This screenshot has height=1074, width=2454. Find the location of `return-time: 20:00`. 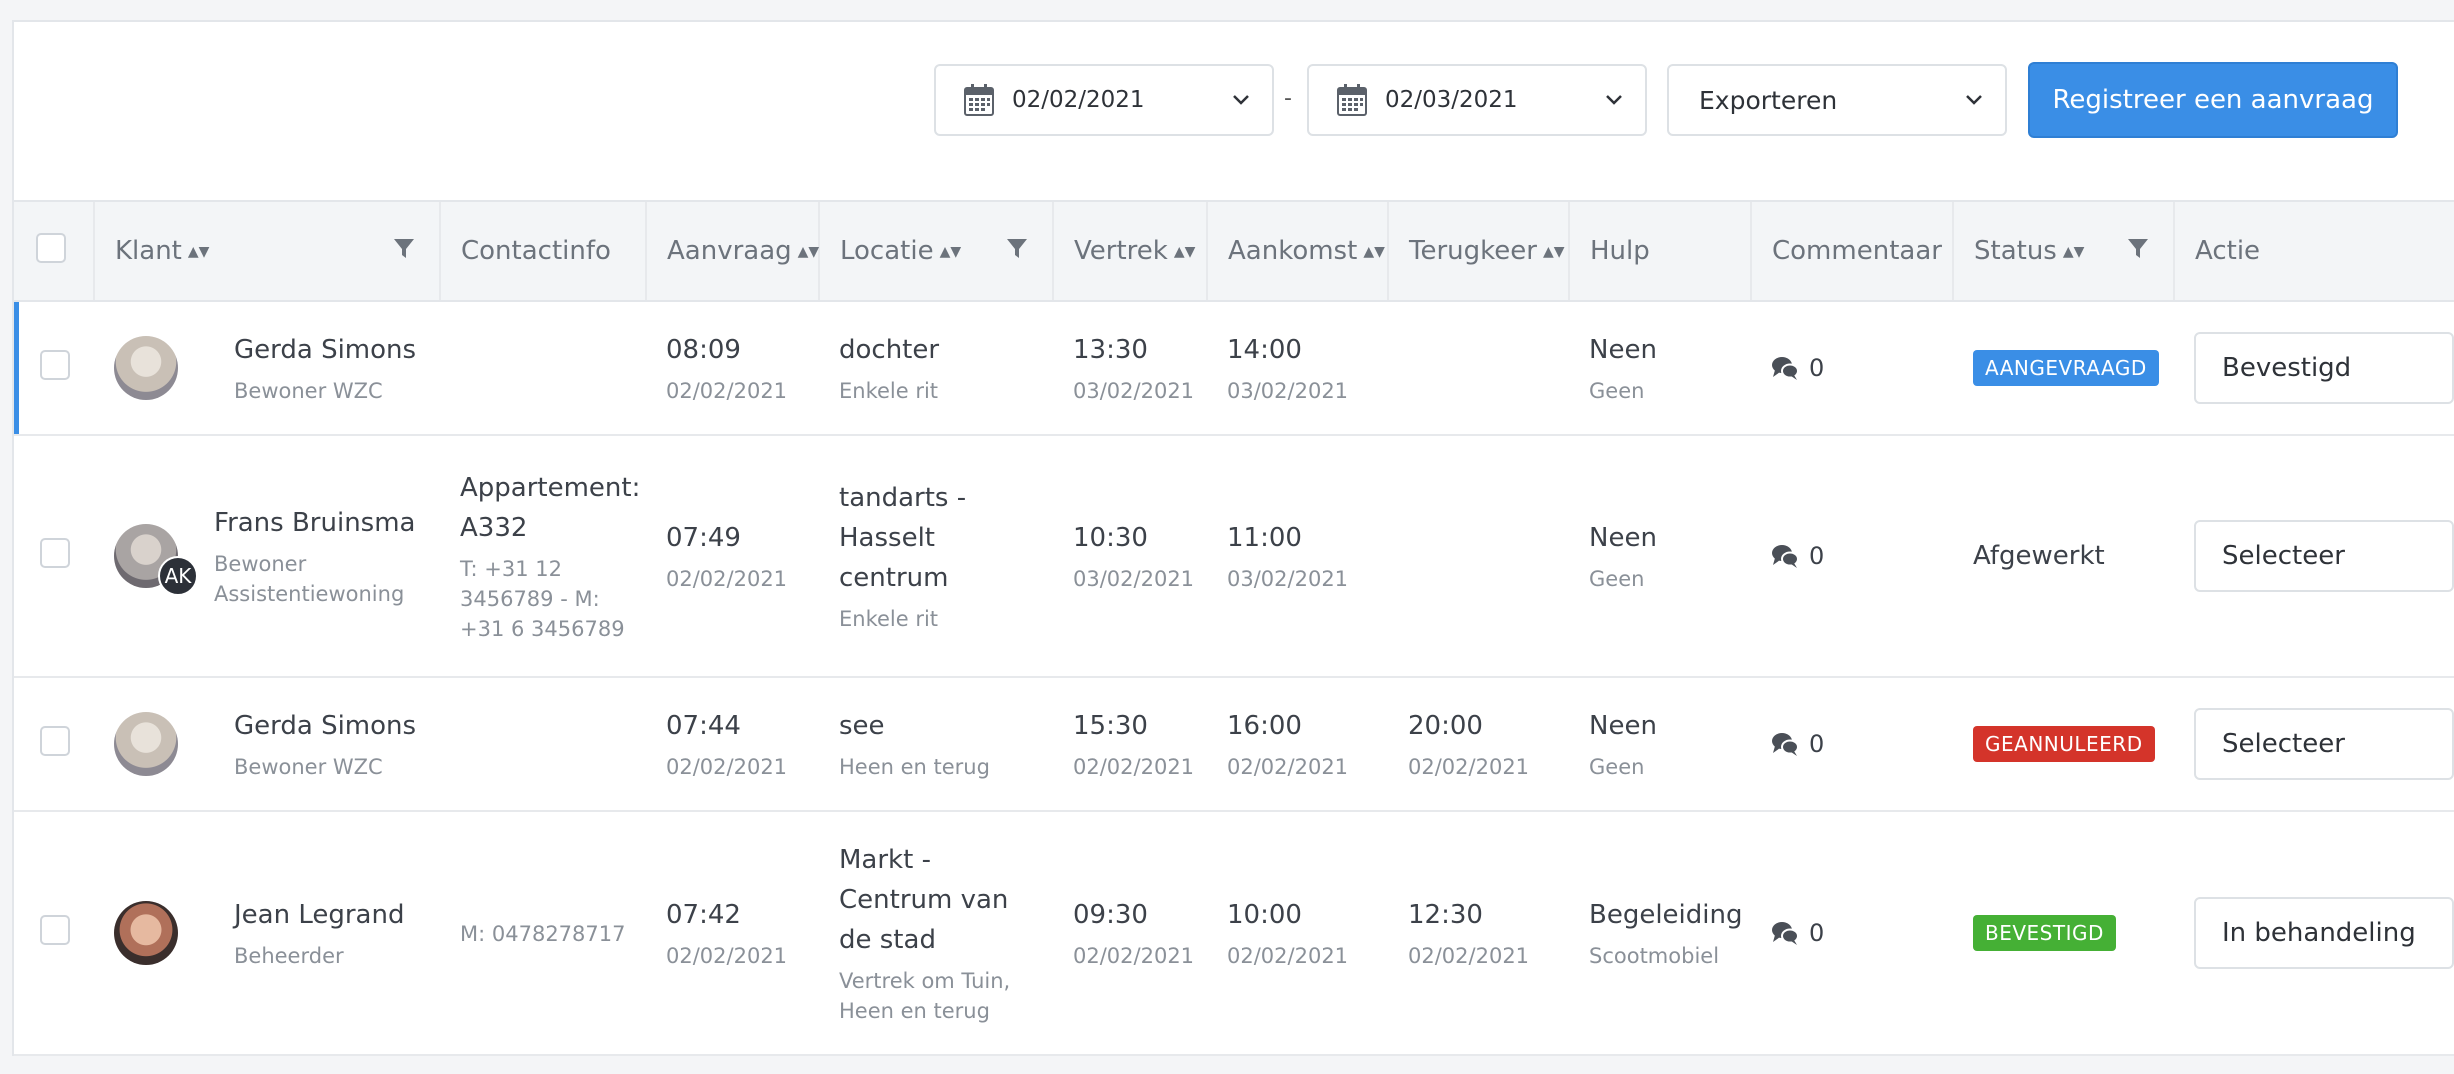

return-time: 20:00 is located at coordinates (1445, 726).